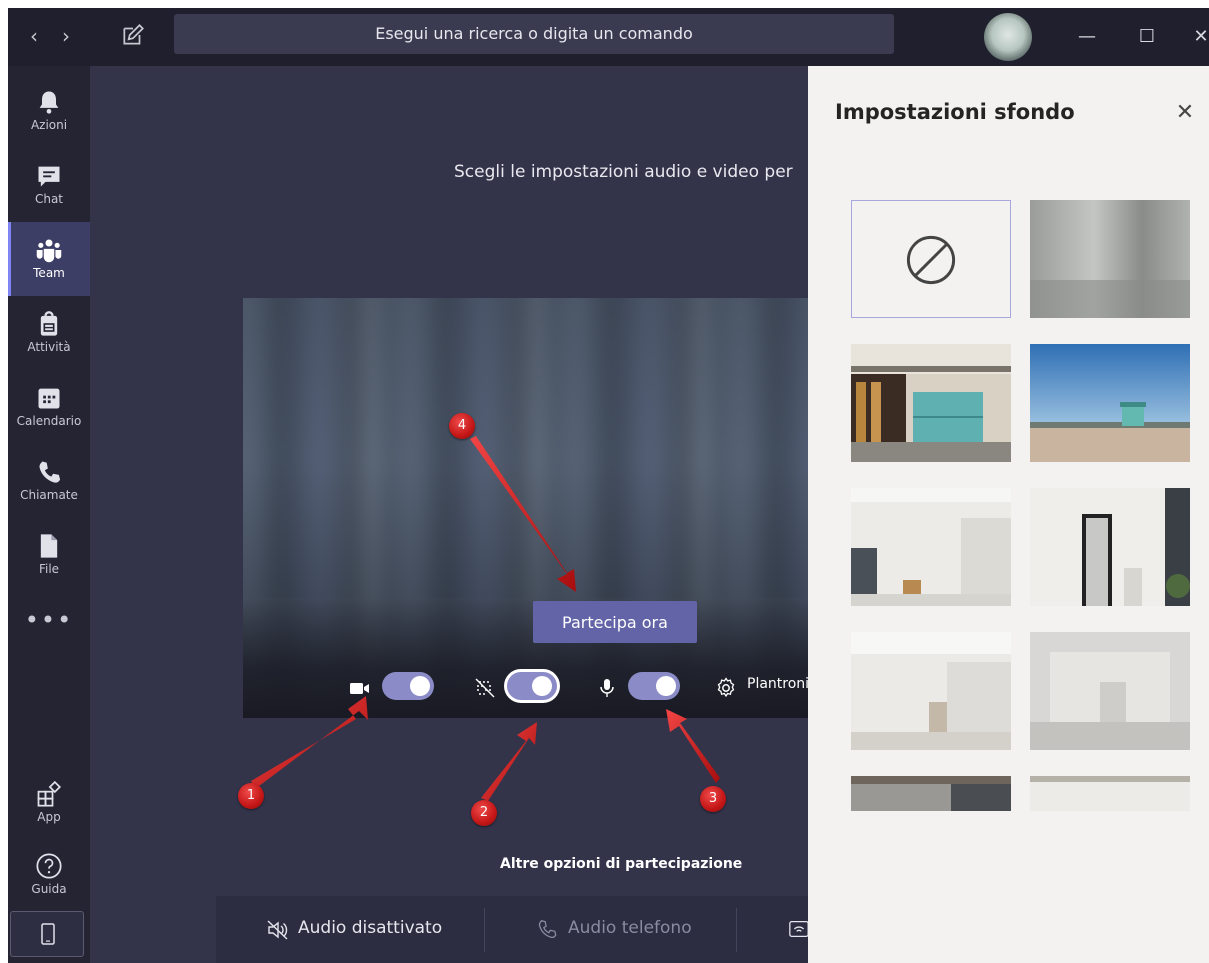 This screenshot has width=1209, height=963. I want to click on office-thumbnail, so click(931, 403).